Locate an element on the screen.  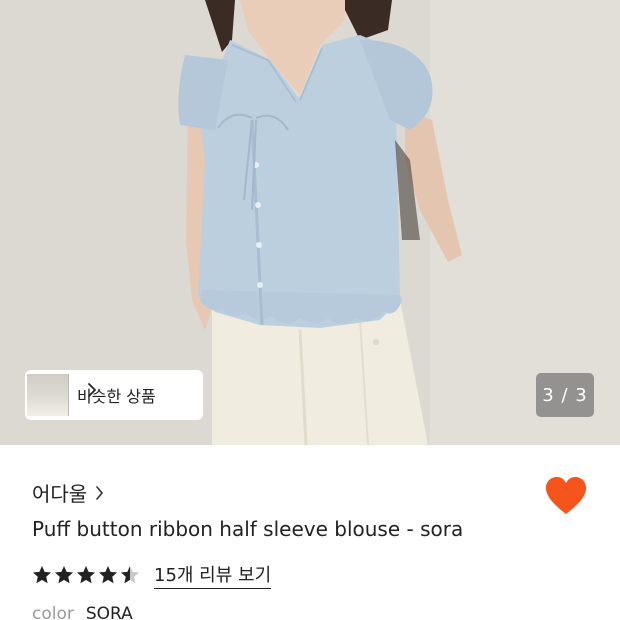
similar-products-button: 비슷한 상품 is located at coordinates (114, 395).